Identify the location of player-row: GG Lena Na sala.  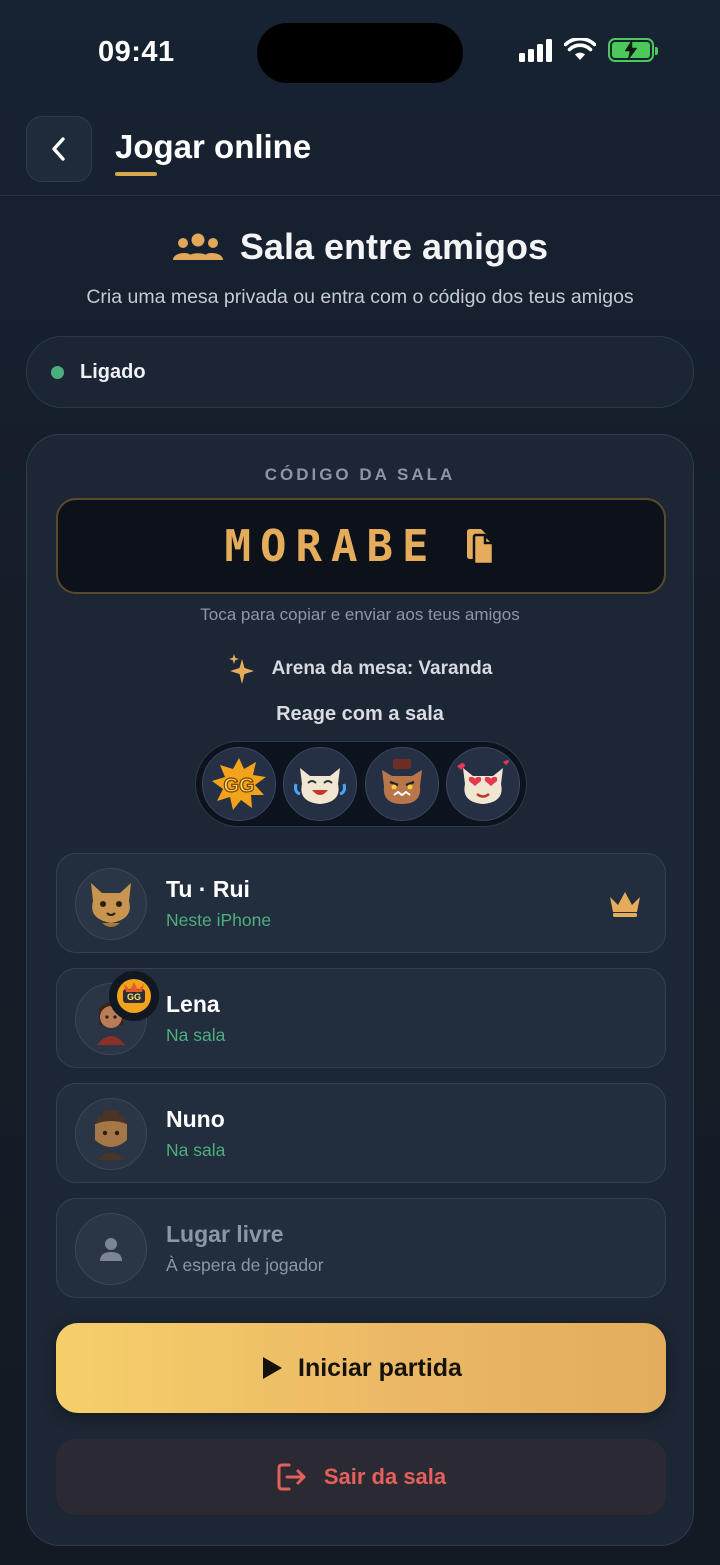
(361, 1018).